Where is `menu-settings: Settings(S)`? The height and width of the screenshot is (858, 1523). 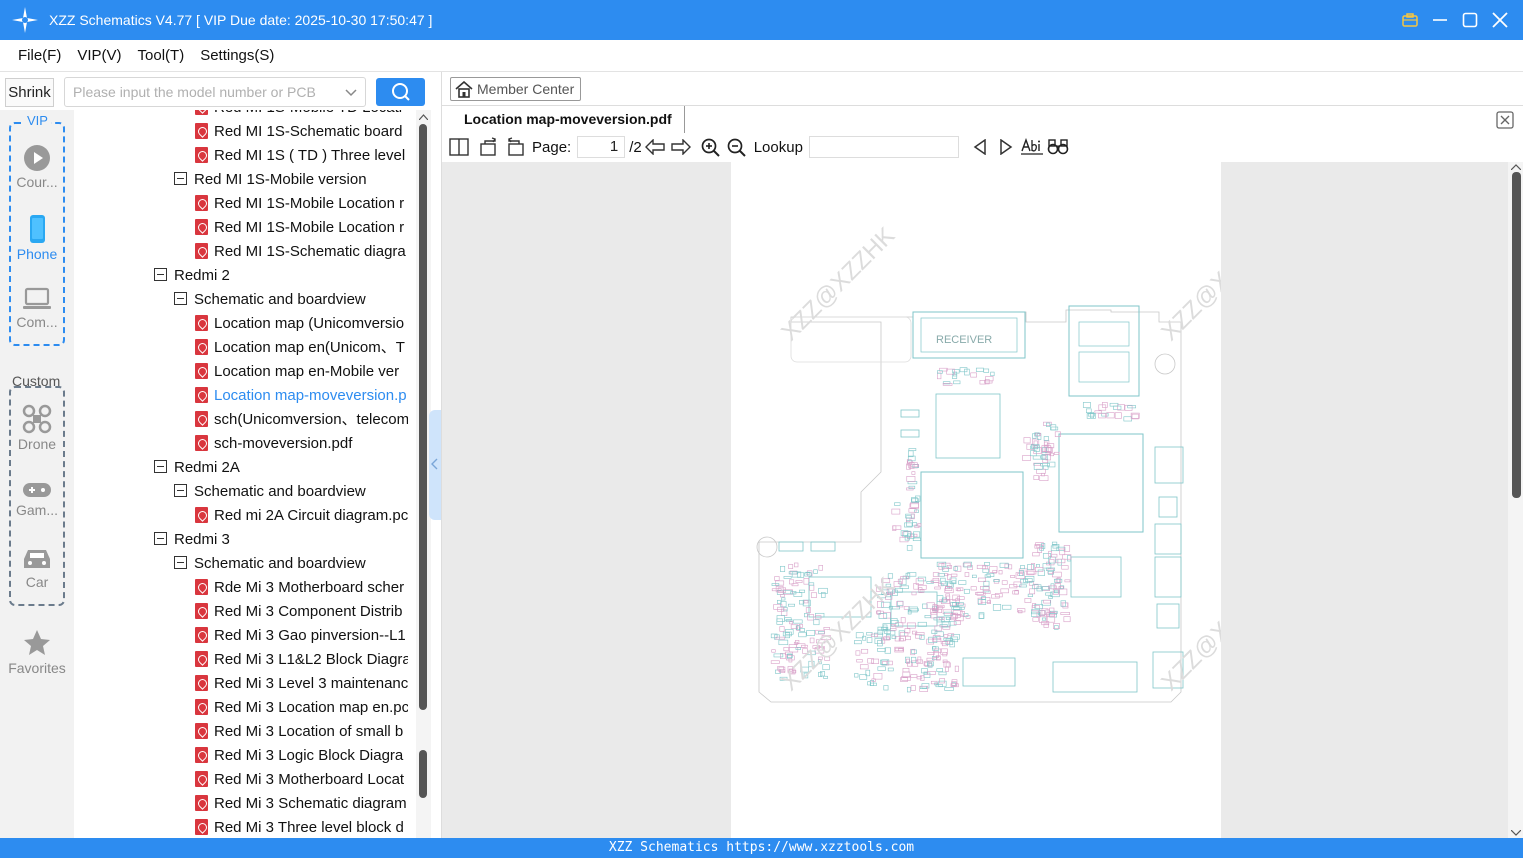 menu-settings: Settings(S) is located at coordinates (237, 55).